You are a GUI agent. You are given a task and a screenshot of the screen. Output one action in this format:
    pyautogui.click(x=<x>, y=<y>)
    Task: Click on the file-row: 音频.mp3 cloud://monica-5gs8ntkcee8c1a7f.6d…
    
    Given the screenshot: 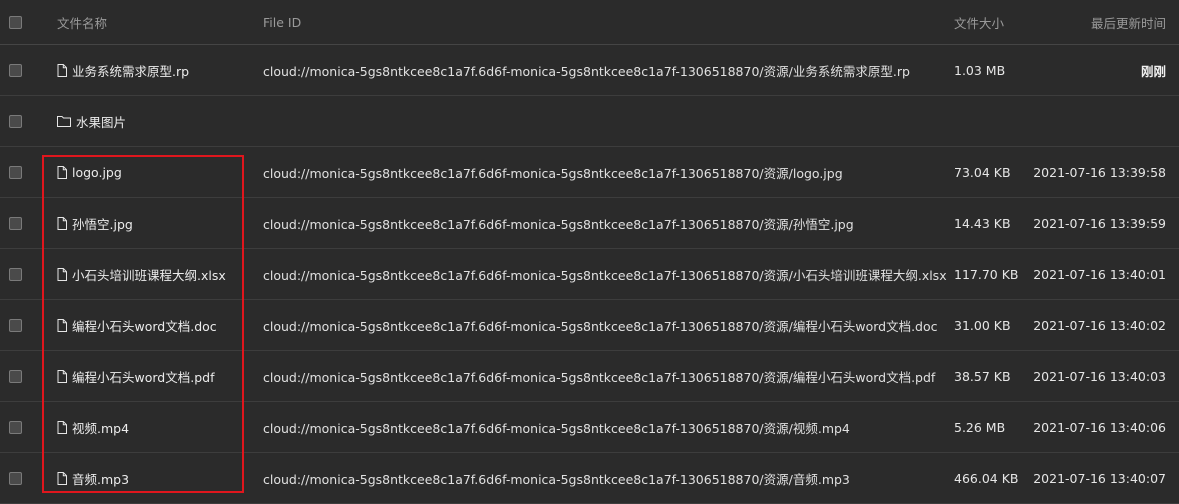 What is the action you would take?
    pyautogui.click(x=589, y=478)
    